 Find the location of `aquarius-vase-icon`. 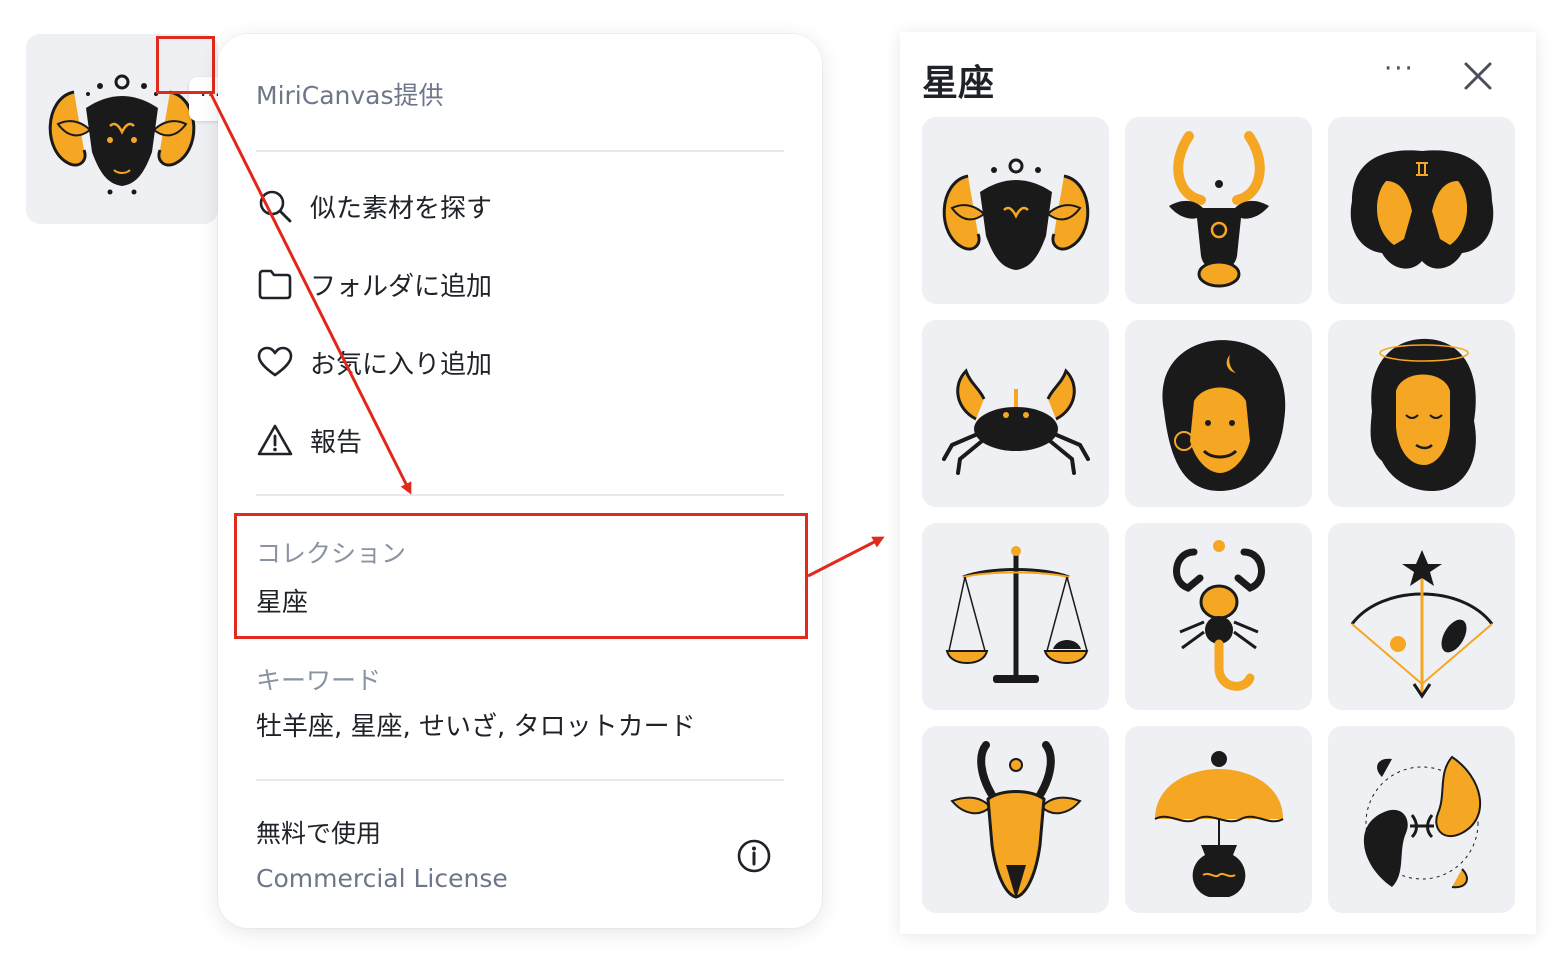

aquarius-vase-icon is located at coordinates (1218, 819).